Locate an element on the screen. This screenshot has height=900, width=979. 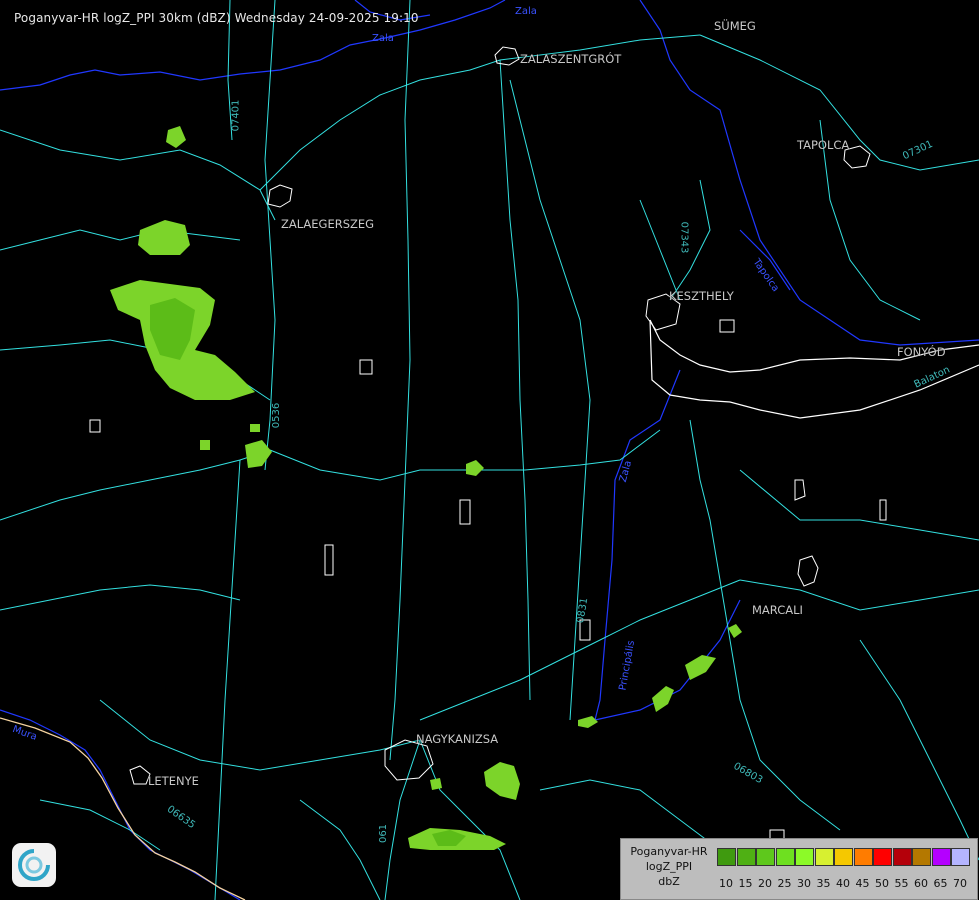
legend-tick-label: 70 is located at coordinates (960, 883).